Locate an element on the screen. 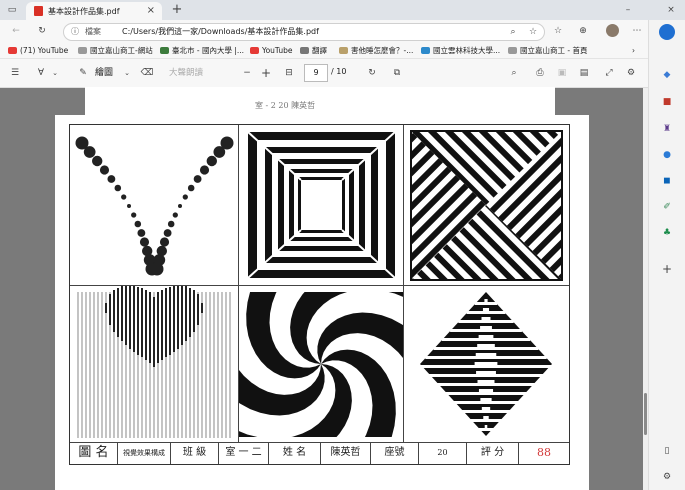 The image size is (685, 490). tab-pdf: 基本設計作品集.pdf × is located at coordinates (94, 11).